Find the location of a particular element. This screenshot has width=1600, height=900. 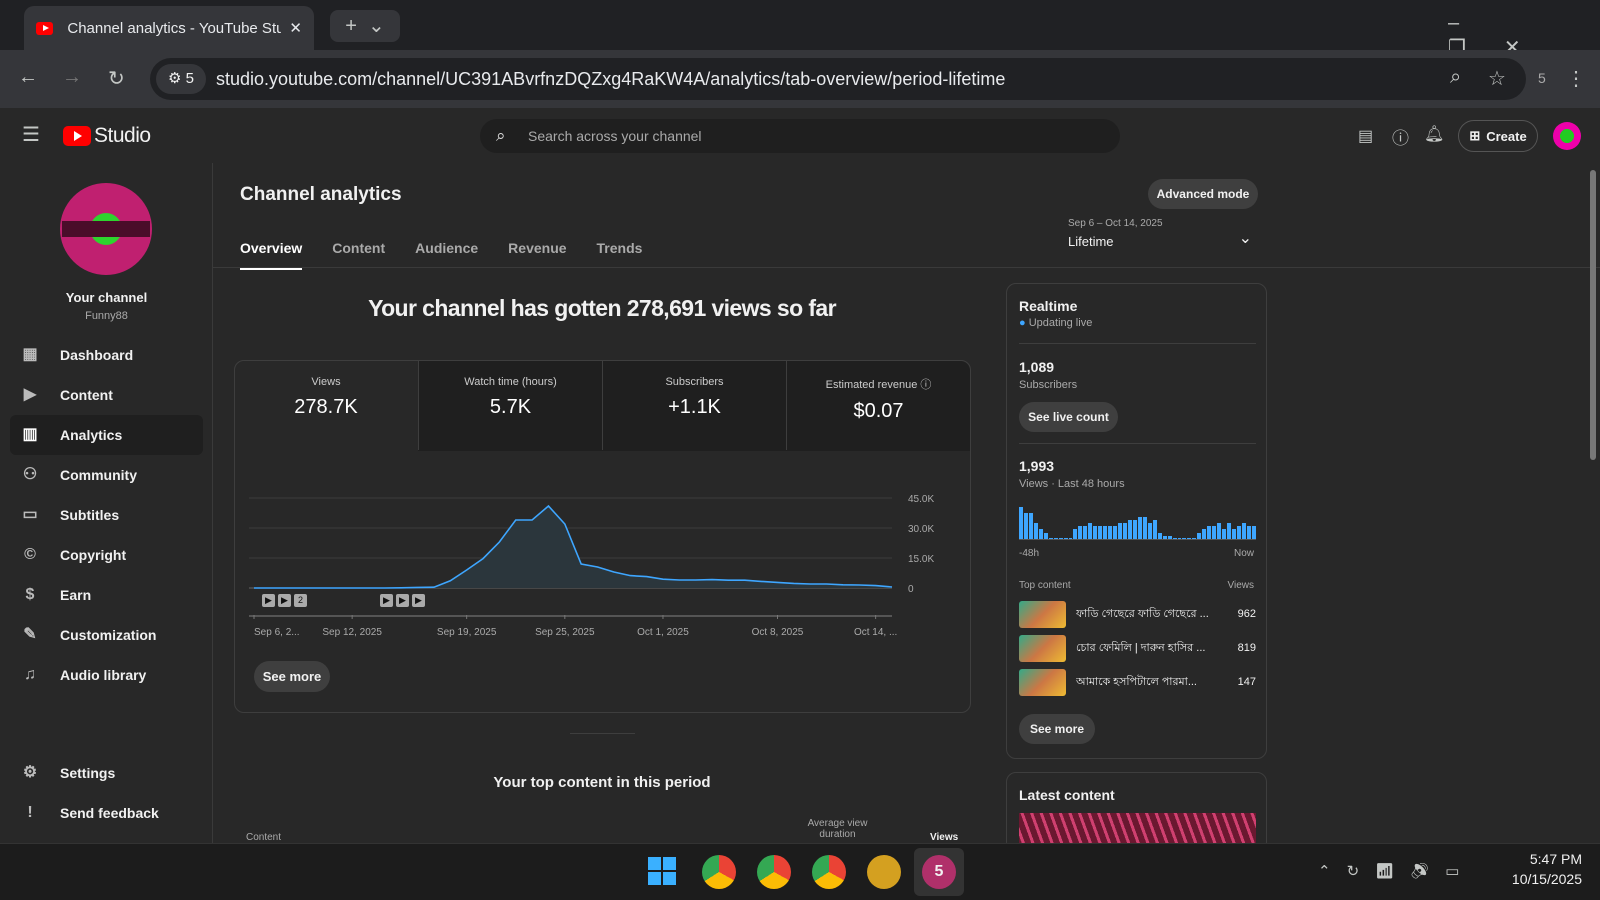

zoom-icon: ⌕ is located at coordinates (1455, 77).